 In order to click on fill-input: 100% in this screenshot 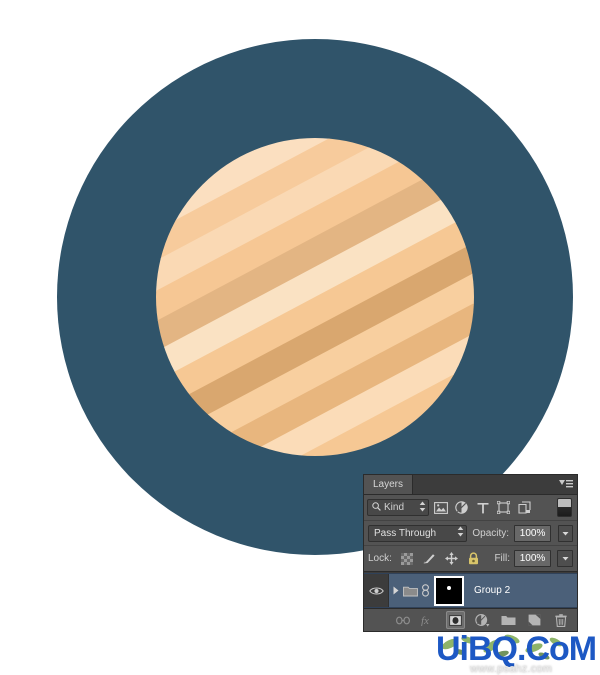, I will do `click(532, 558)`.